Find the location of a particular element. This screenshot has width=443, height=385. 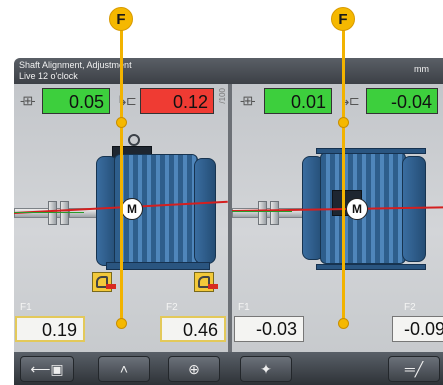

move-directions-button: ✦ is located at coordinates (266, 369).